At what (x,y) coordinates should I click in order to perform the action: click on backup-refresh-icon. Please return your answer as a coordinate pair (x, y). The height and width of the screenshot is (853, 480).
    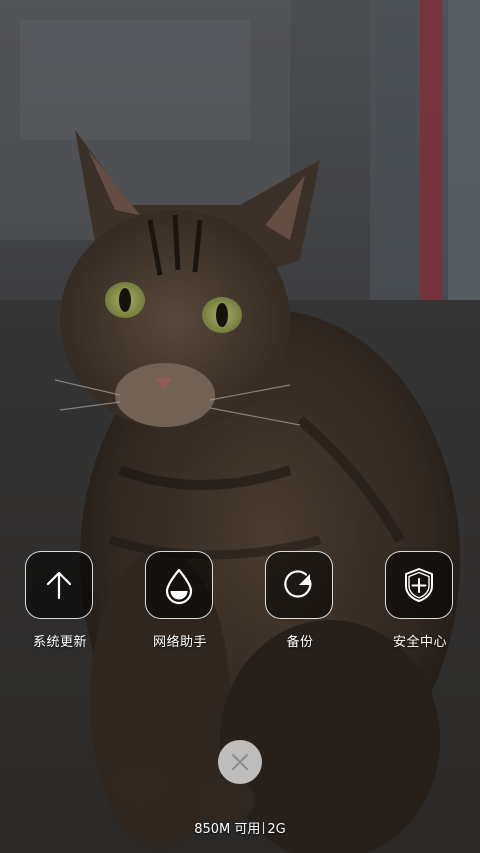
    Looking at the image, I should click on (298, 584).